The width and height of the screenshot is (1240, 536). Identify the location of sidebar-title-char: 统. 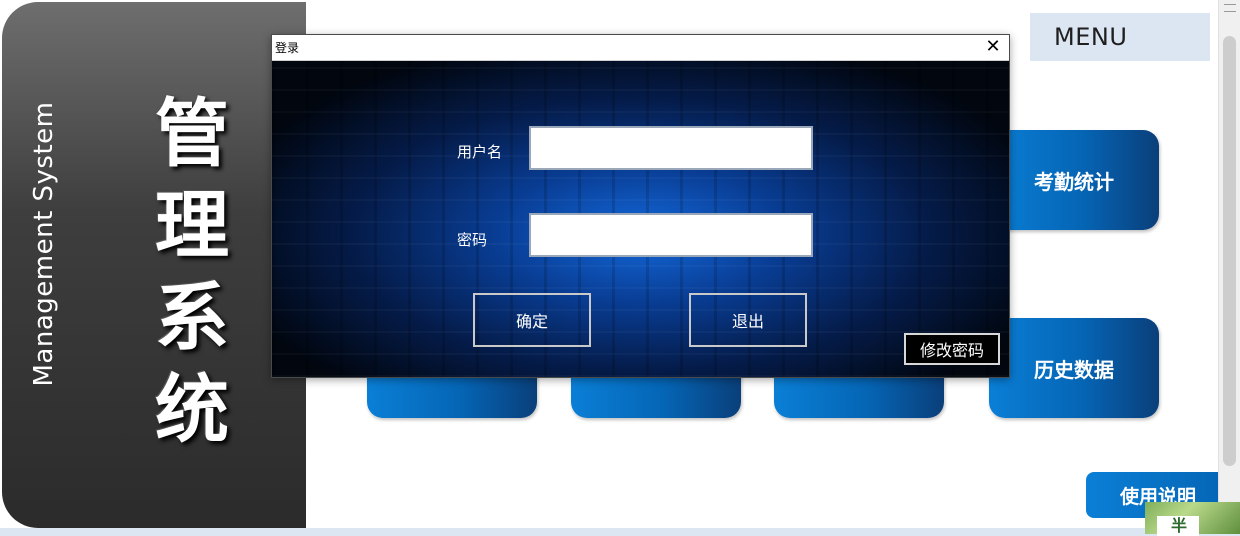
(192, 410).